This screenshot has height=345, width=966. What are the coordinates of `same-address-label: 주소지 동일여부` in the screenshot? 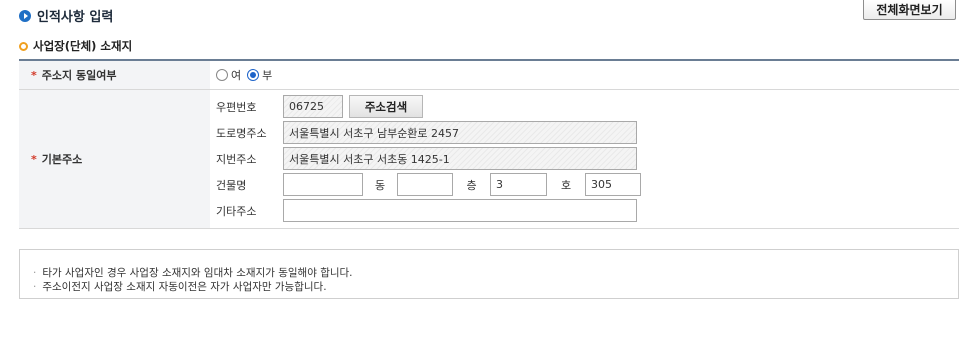 It's located at (79, 75).